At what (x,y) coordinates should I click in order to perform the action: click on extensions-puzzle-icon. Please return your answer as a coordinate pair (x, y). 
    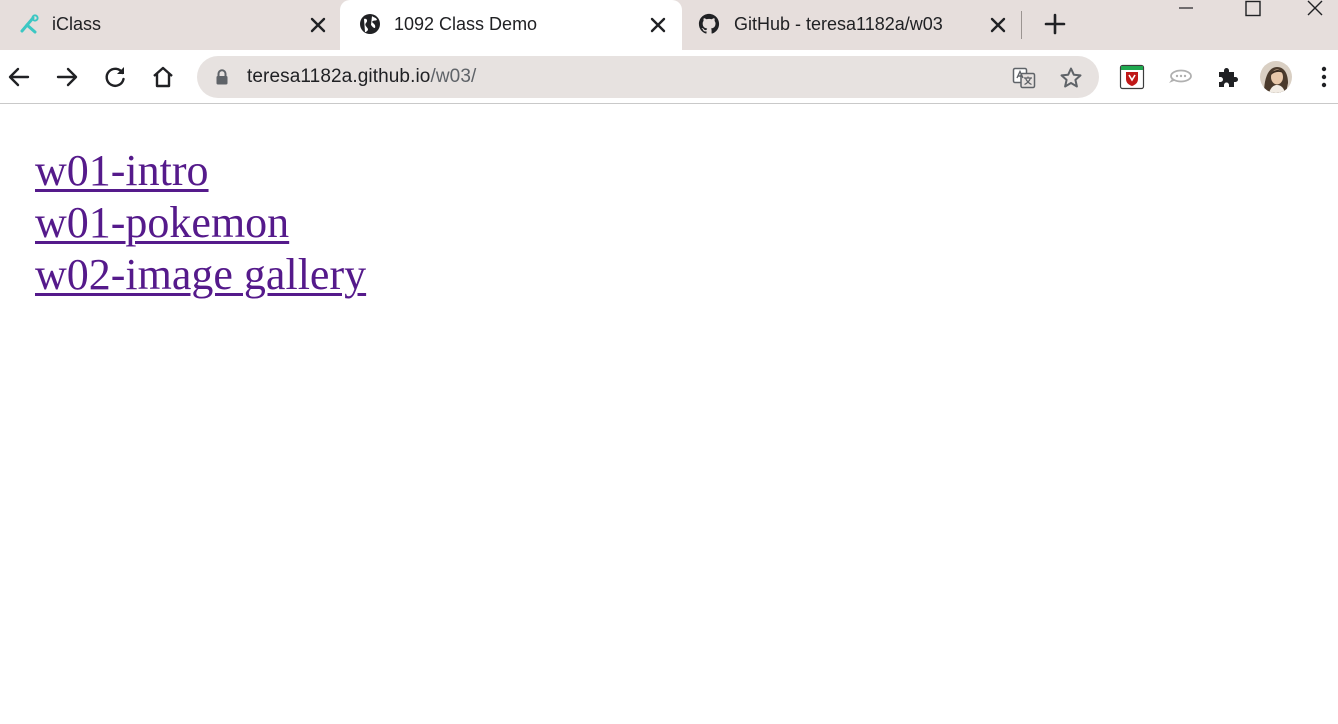
    Looking at the image, I should click on (1228, 77).